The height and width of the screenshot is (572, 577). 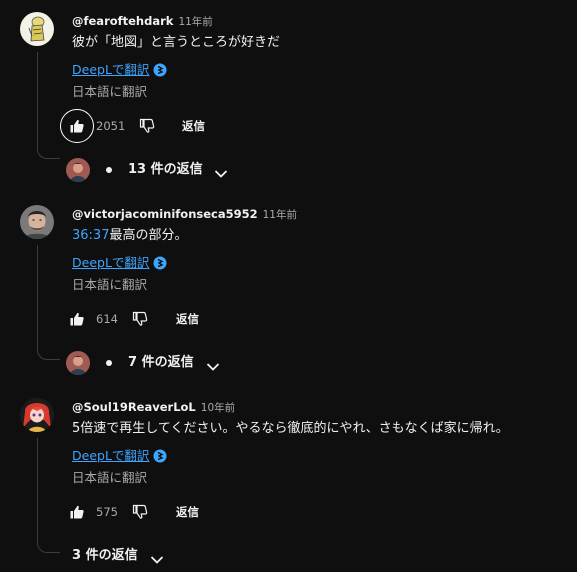 What do you see at coordinates (90, 235) in the screenshot?
I see `video-timestamp-link: 36:37` at bounding box center [90, 235].